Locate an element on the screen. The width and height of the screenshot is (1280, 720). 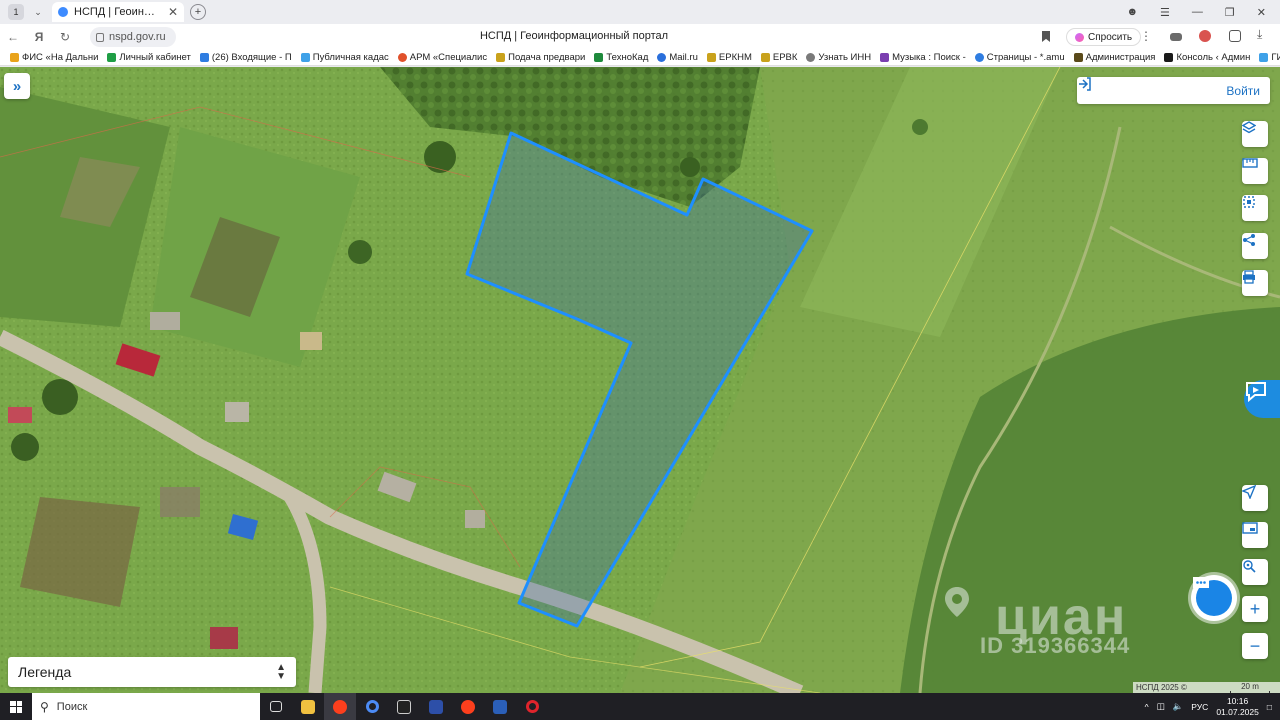
chevron-up-icon: ^ is located at coordinates (1147, 707).